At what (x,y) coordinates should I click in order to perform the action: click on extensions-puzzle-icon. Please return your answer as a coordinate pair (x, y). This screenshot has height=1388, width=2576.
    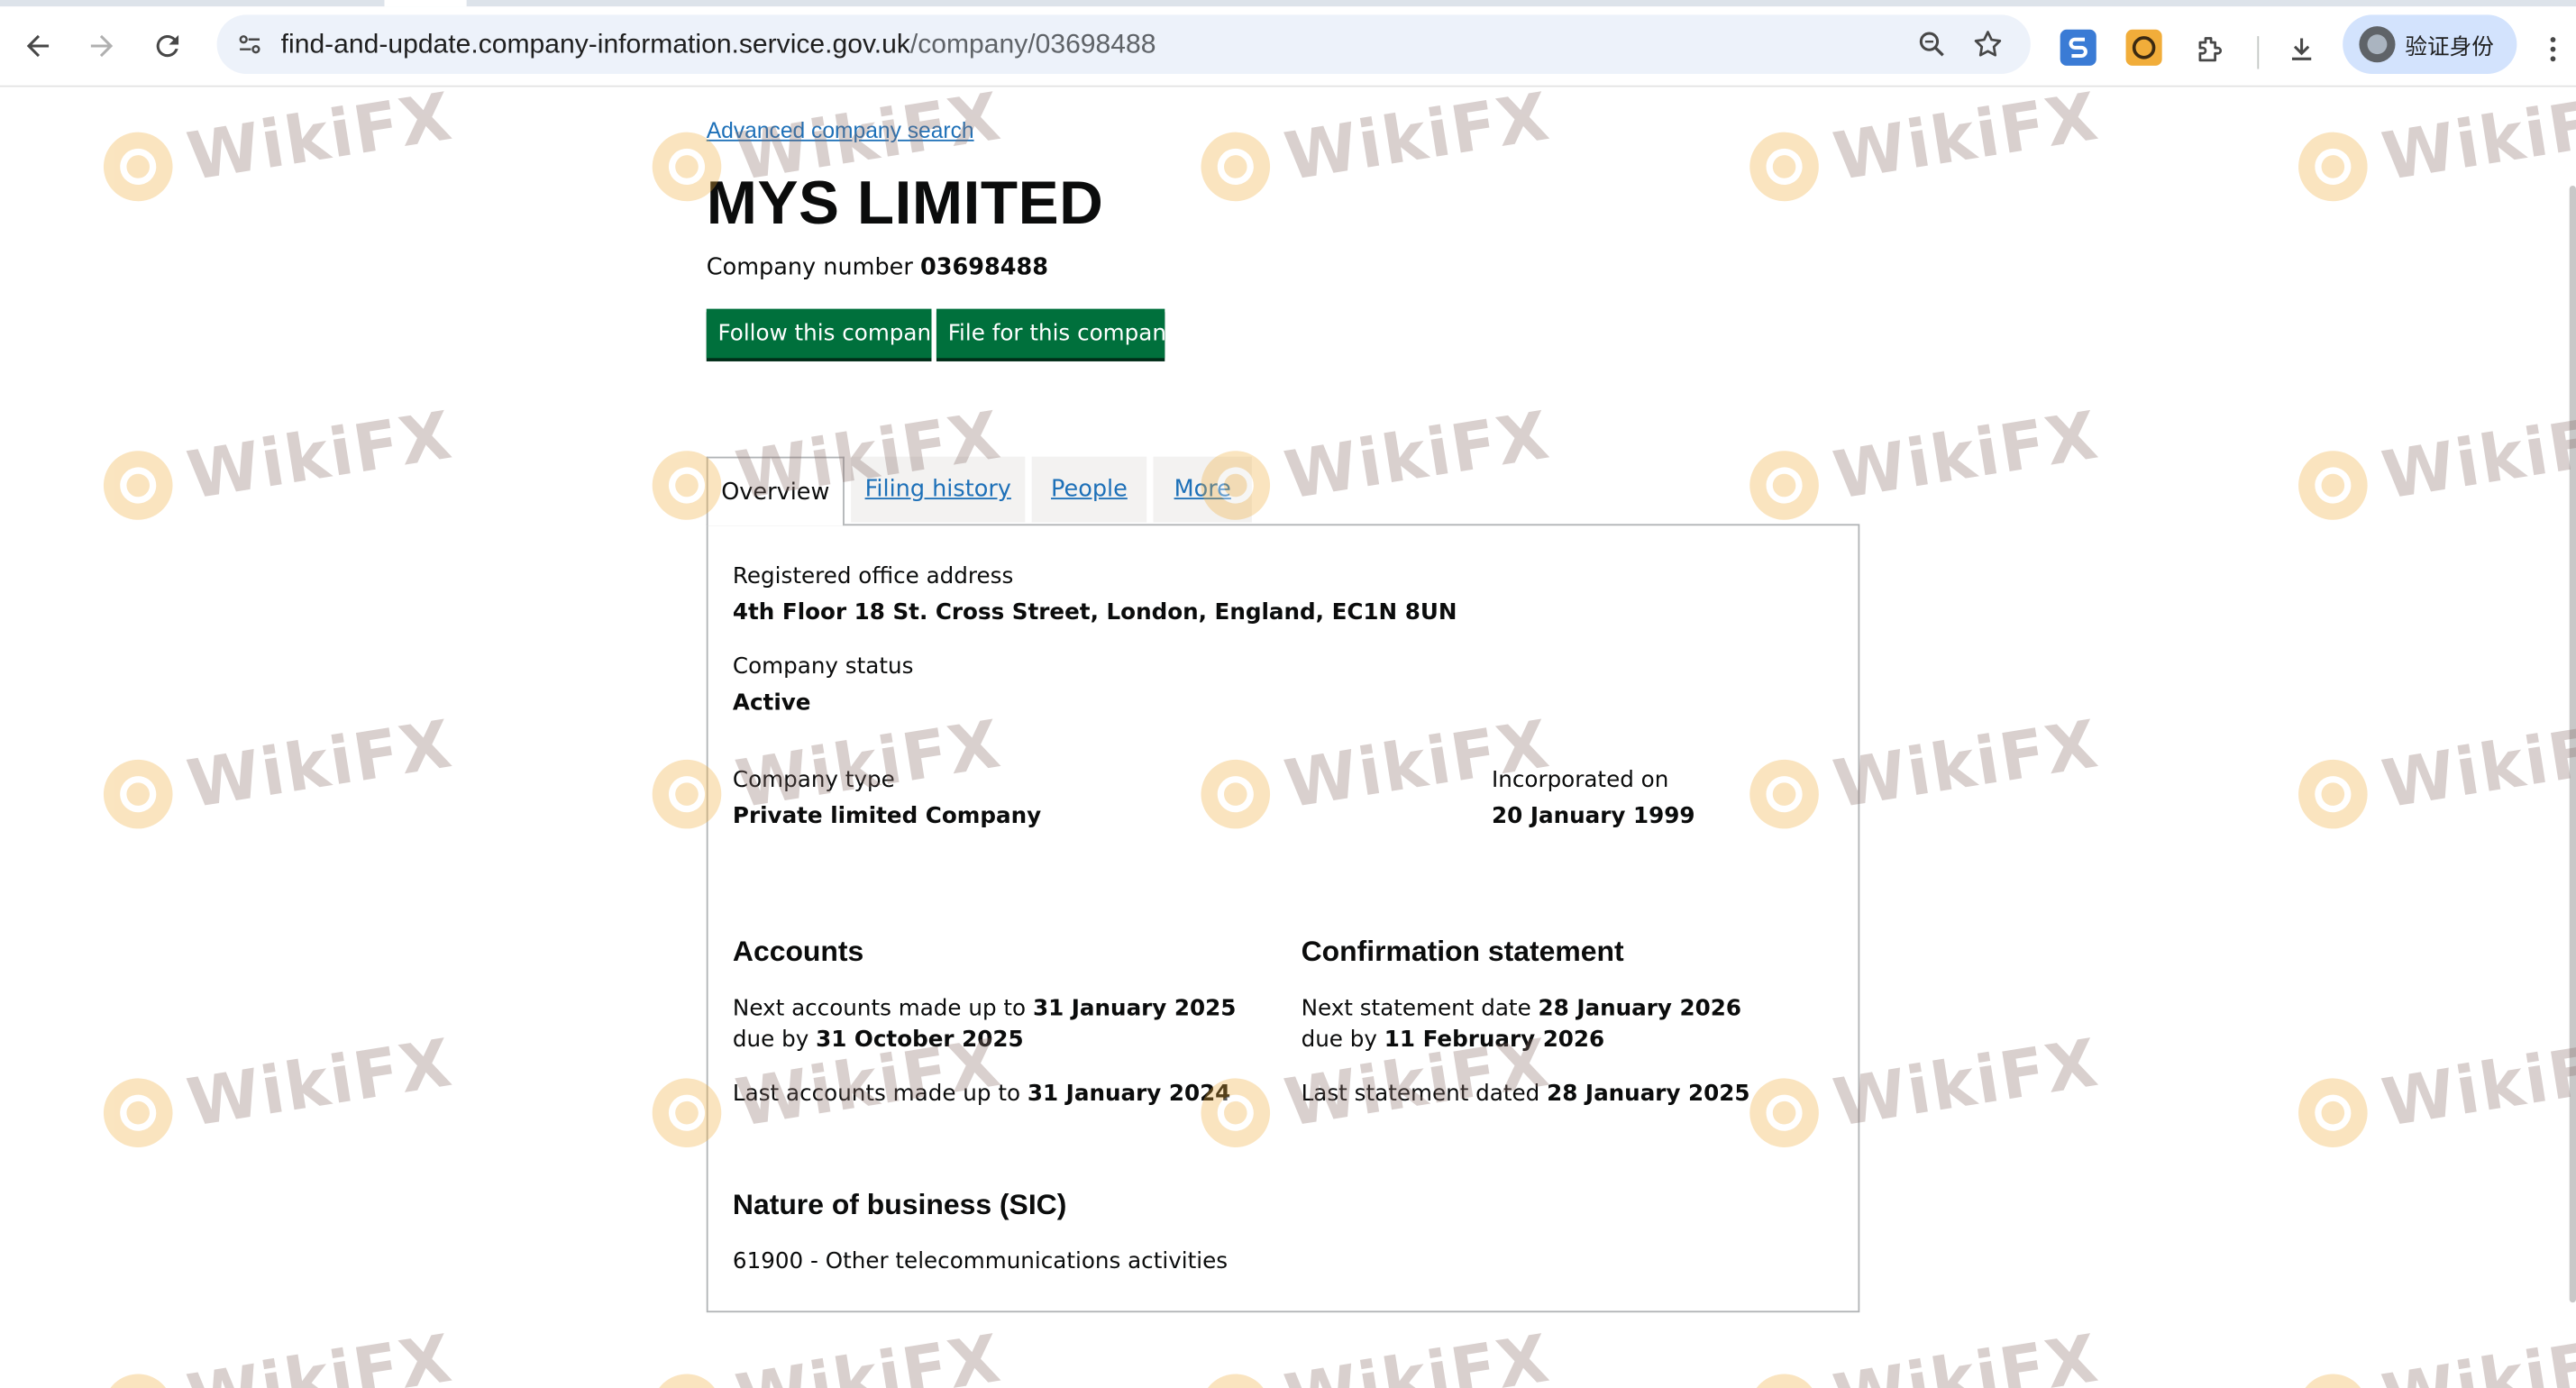
    Looking at the image, I should click on (2210, 49).